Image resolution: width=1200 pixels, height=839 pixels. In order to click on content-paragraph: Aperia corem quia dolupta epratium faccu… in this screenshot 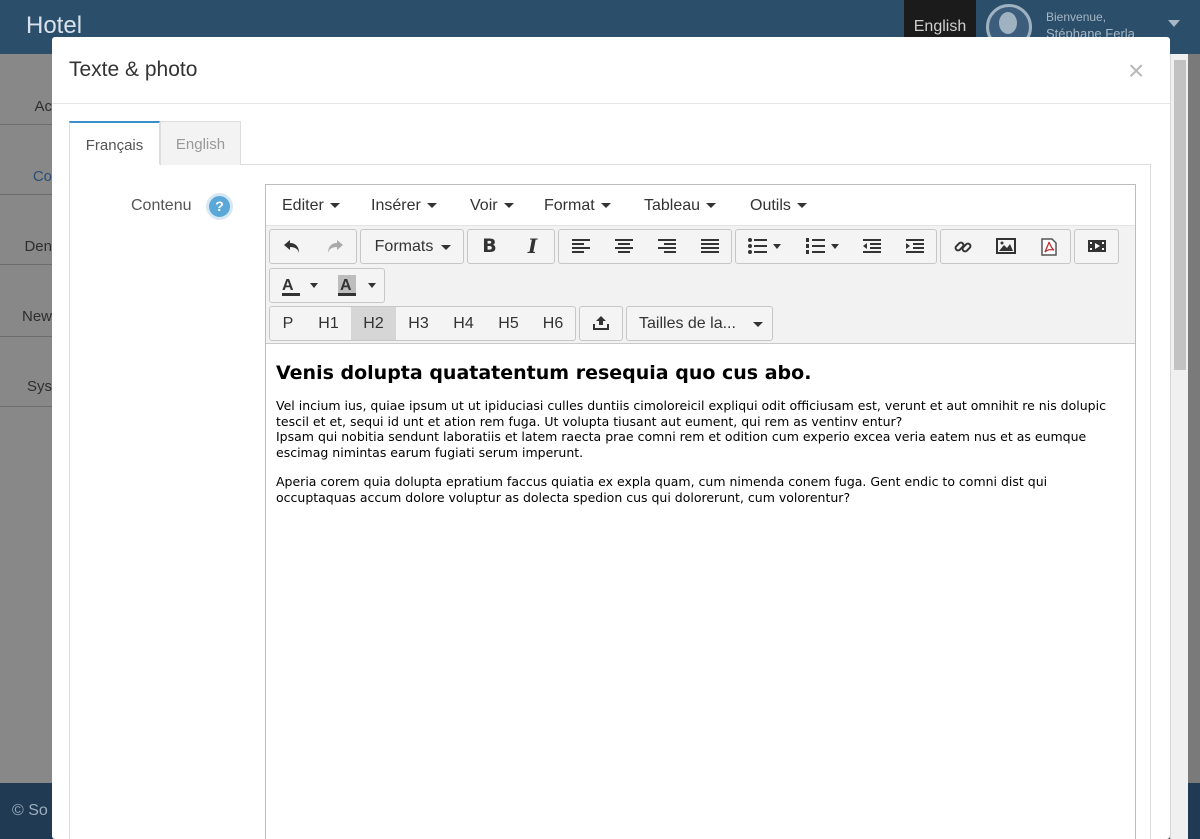, I will do `click(662, 489)`.